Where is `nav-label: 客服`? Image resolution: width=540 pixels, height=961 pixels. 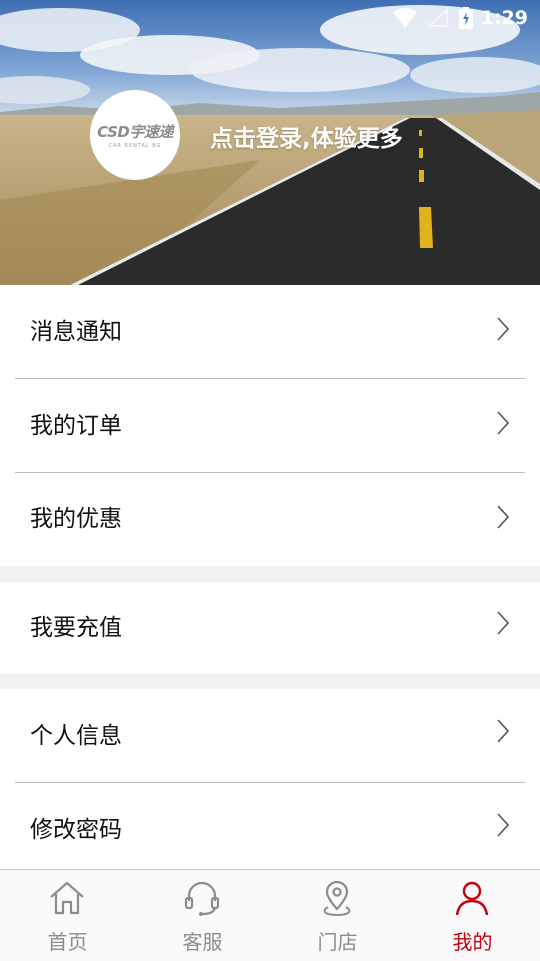 nav-label: 客服 is located at coordinates (202, 942).